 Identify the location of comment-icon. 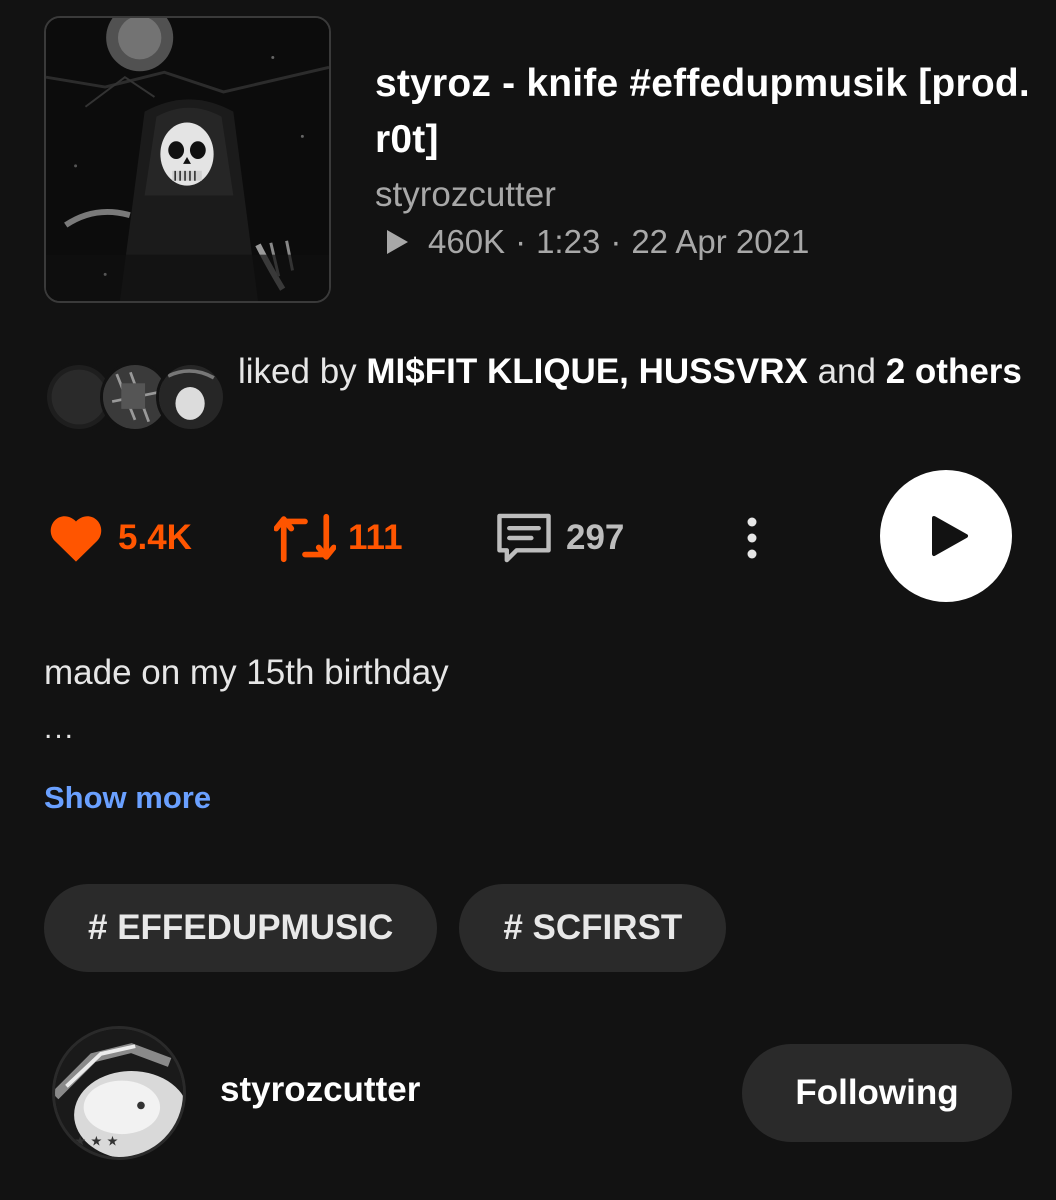
(524, 538).